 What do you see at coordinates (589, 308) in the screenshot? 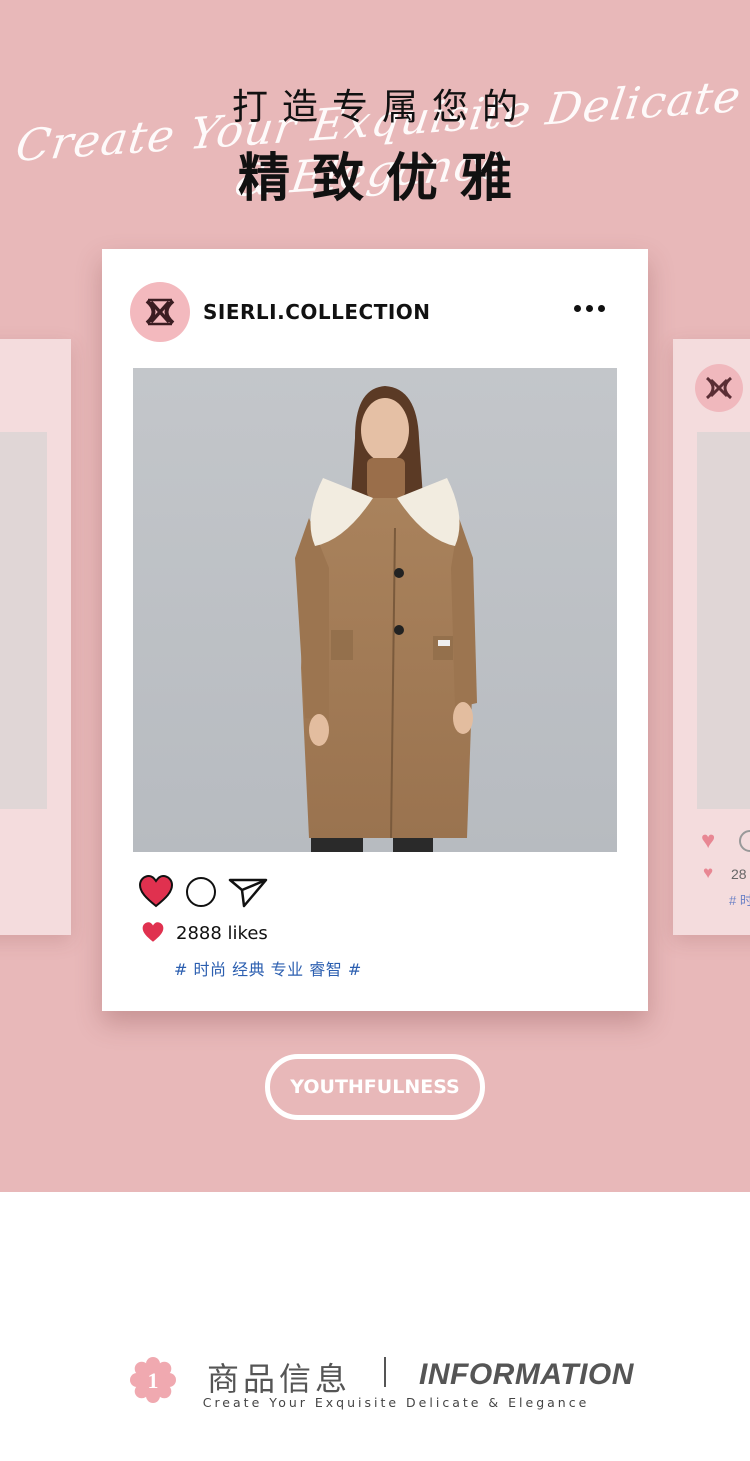
I see `ellipsis-icon` at bounding box center [589, 308].